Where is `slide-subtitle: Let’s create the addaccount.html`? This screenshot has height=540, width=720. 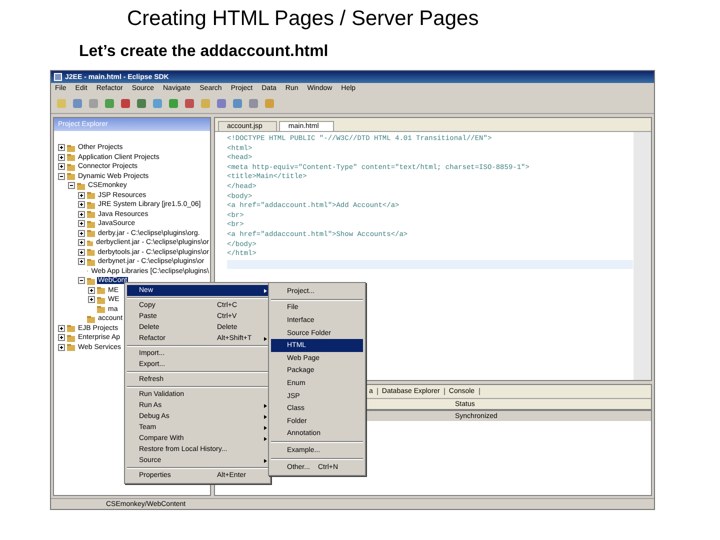
slide-subtitle: Let’s create the addaccount.html is located at coordinates (204, 52).